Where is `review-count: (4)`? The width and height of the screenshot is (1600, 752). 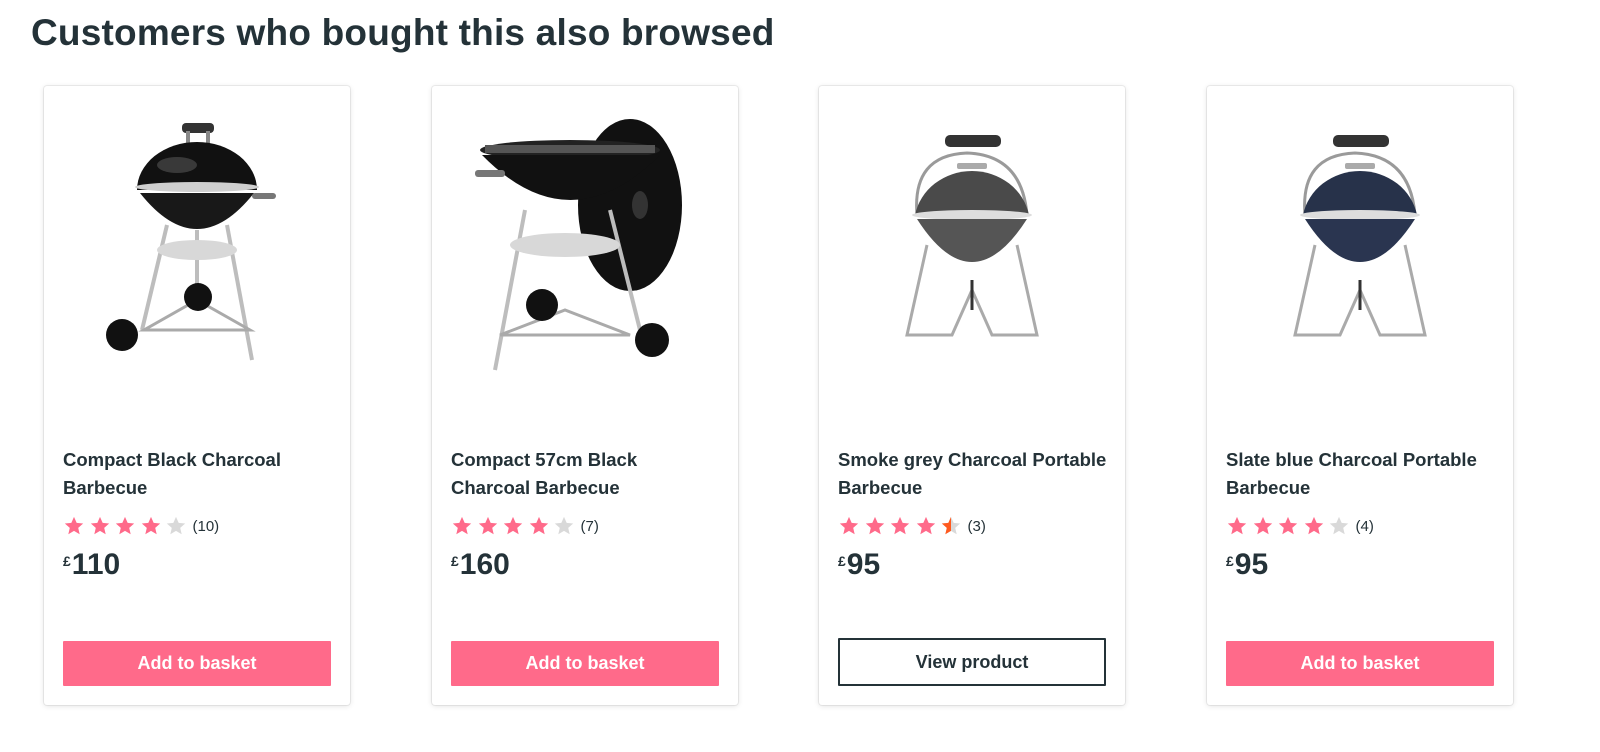 review-count: (4) is located at coordinates (1364, 526).